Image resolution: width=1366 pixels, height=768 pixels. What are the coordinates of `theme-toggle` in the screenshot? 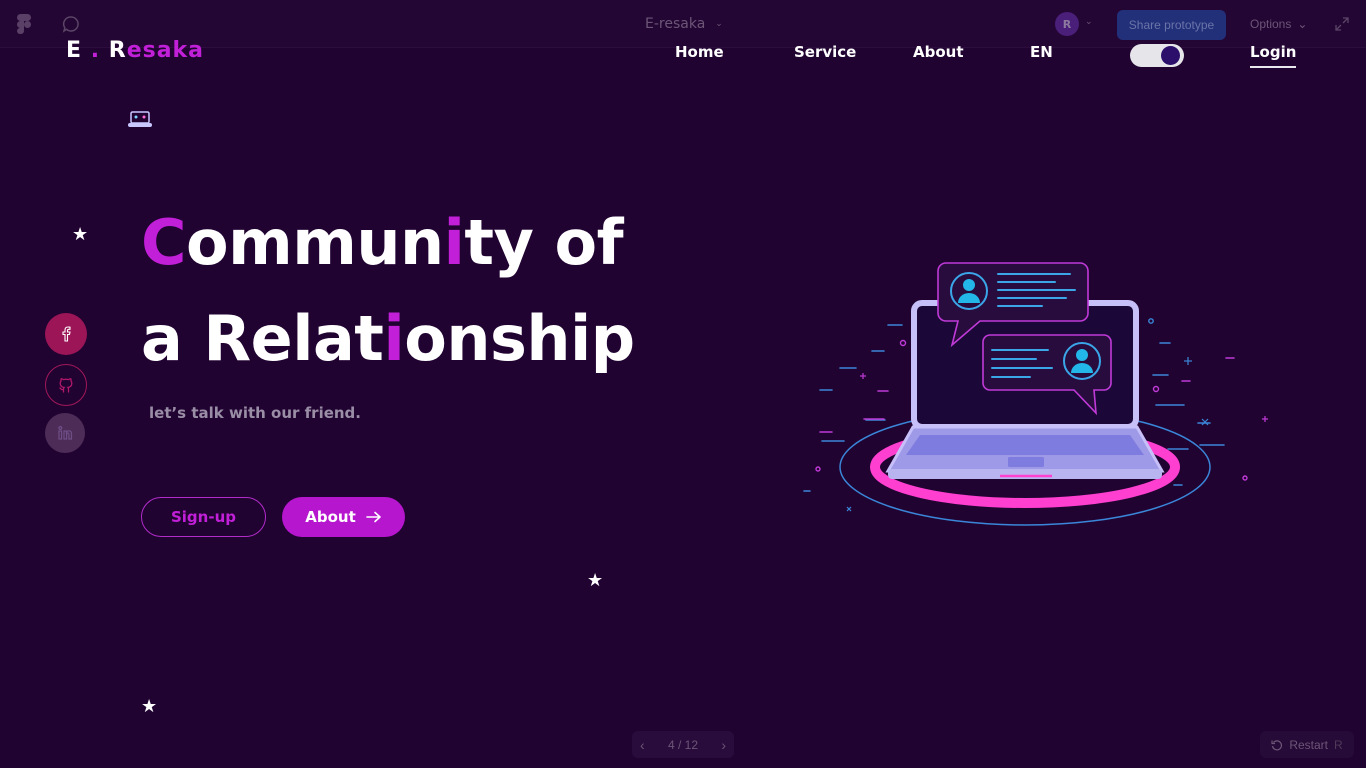 It's located at (1157, 55).